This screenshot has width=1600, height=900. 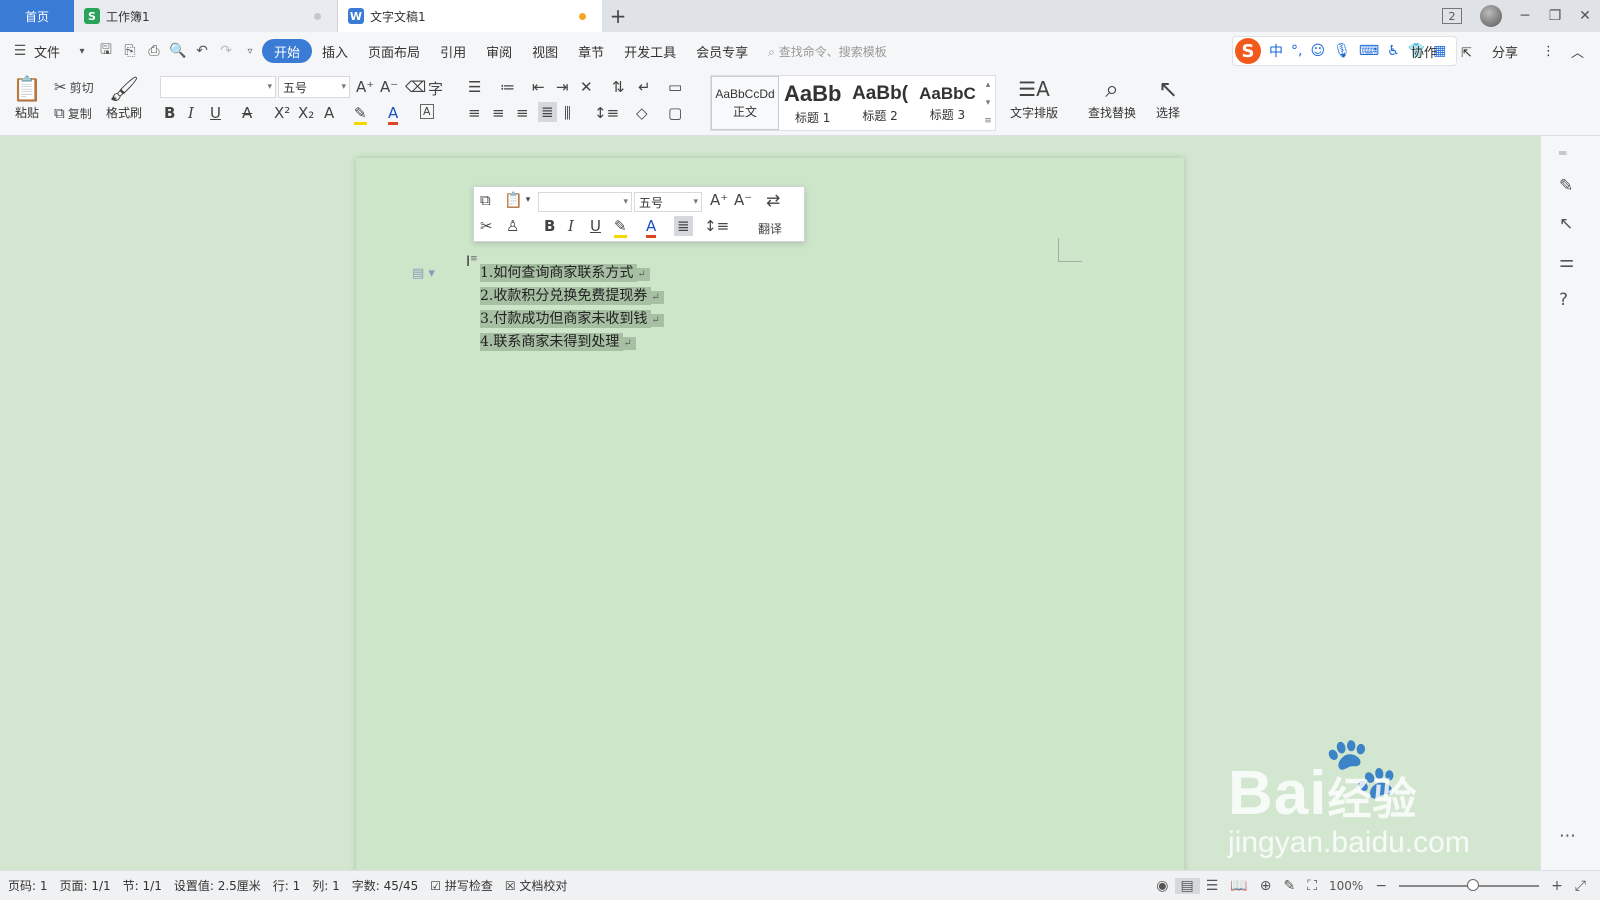 I want to click on menu-references: 引用, so click(x=453, y=51).